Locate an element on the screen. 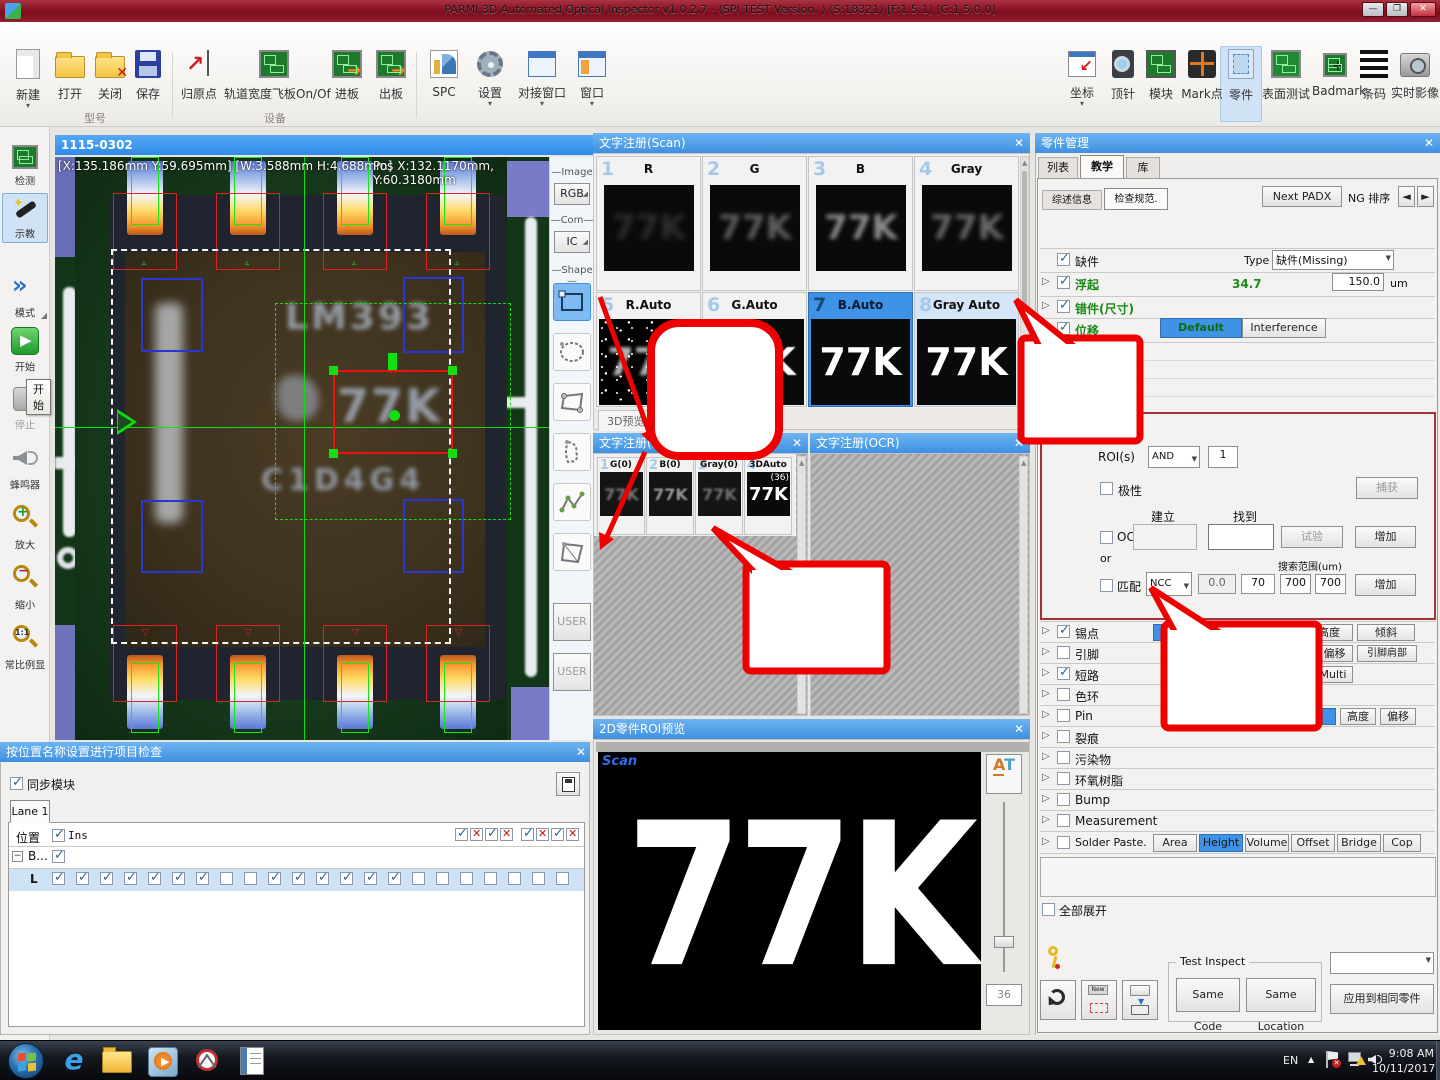 The height and width of the screenshot is (1080, 1440). scan-tile-g: 2G 77K is located at coordinates (754, 223).